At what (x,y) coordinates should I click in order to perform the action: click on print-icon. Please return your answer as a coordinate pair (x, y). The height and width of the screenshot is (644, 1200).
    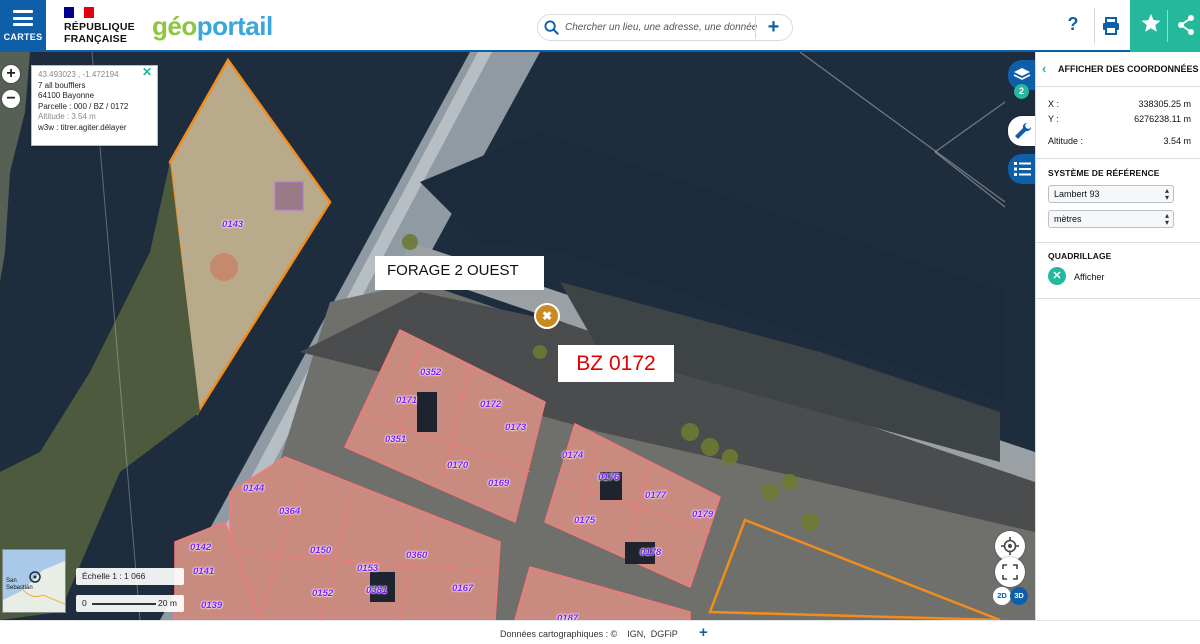
    Looking at the image, I should click on (1111, 26).